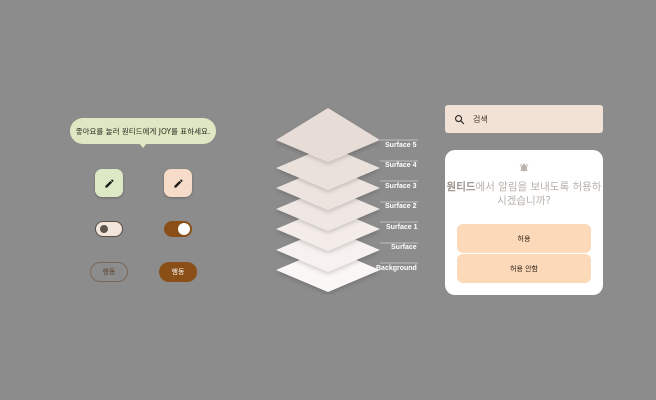  I want to click on toggle-switch-off, so click(109, 229).